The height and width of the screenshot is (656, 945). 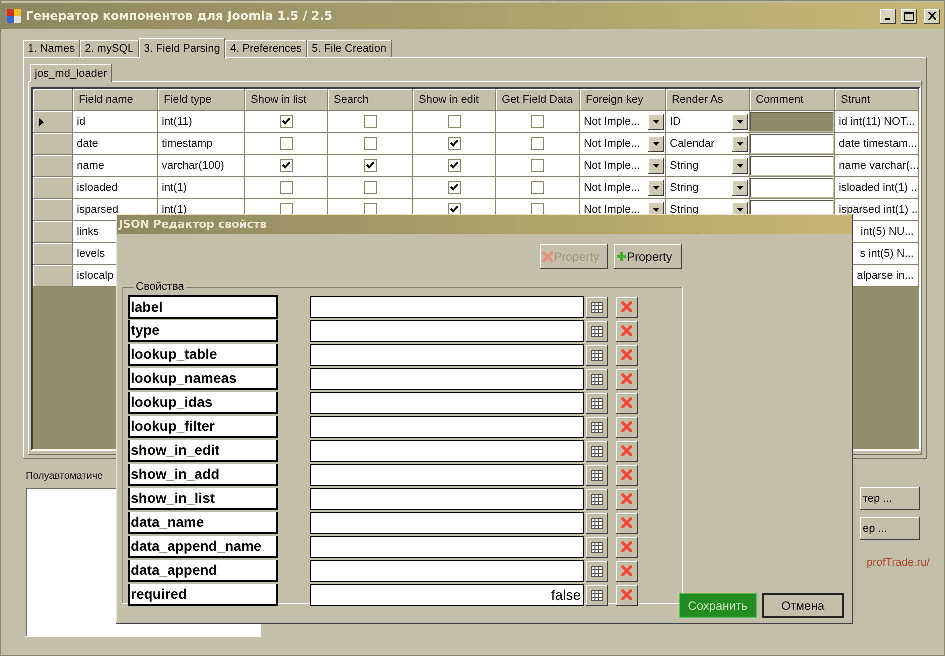 I want to click on property-name: lookup_idas, so click(x=203, y=403).